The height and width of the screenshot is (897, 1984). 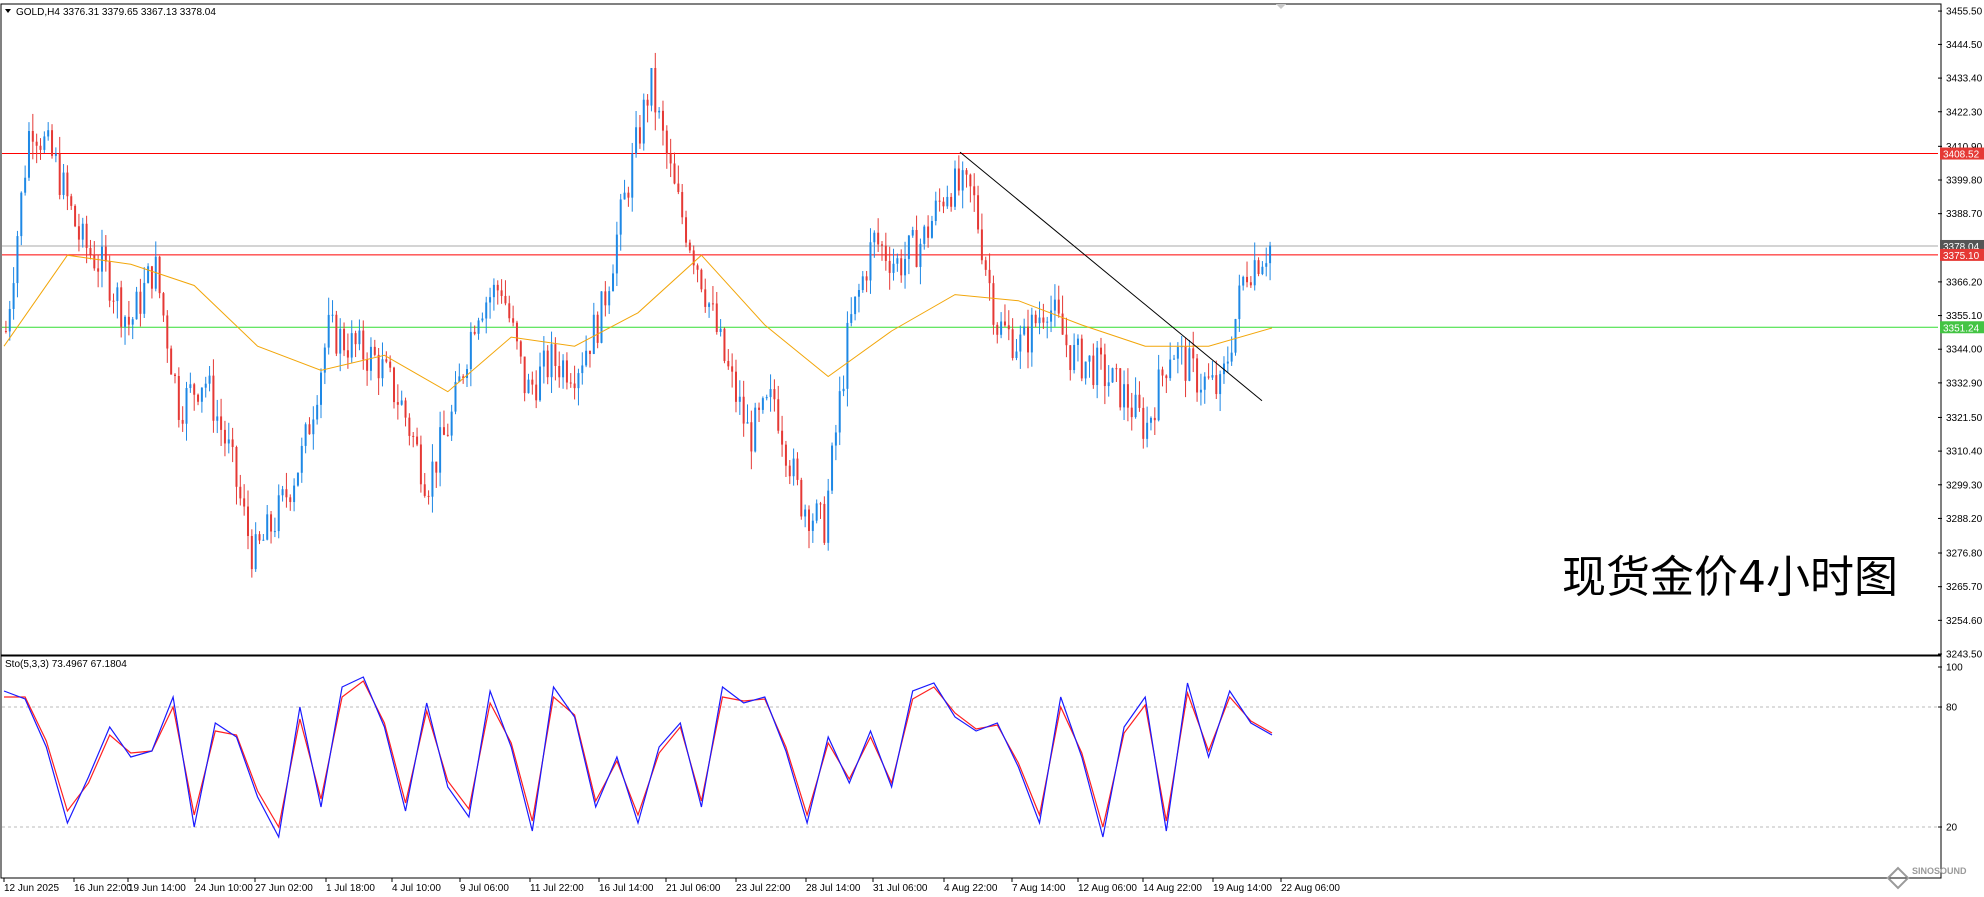 What do you see at coordinates (1964, 485) in the screenshot?
I see `price-tick-label: 3299.30` at bounding box center [1964, 485].